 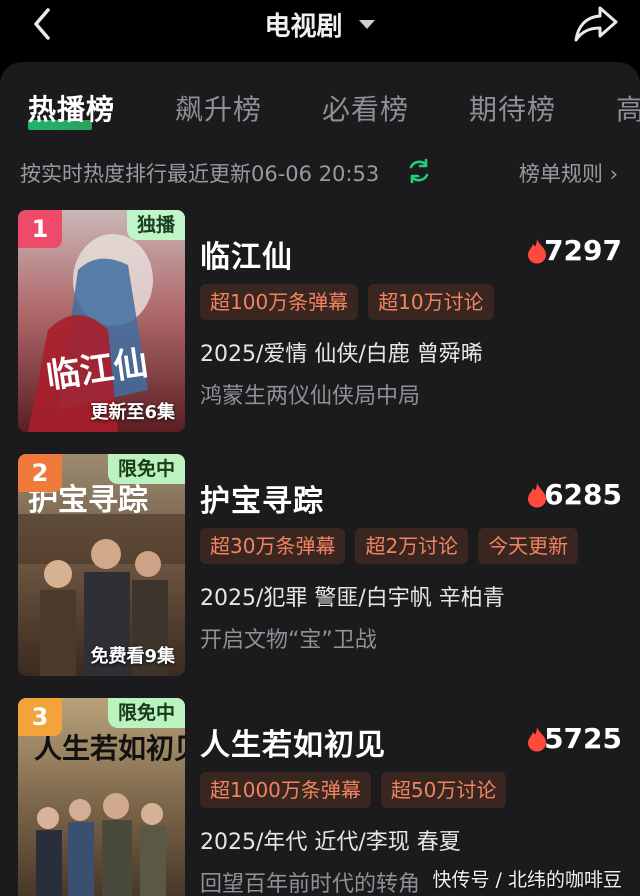 What do you see at coordinates (246, 254) in the screenshot?
I see `show-title: 临江仙` at bounding box center [246, 254].